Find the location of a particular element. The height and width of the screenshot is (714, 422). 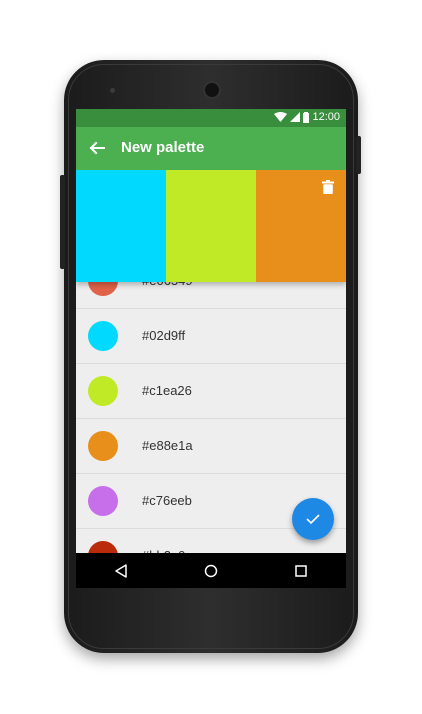

back-arrow-icon is located at coordinates (97, 148).